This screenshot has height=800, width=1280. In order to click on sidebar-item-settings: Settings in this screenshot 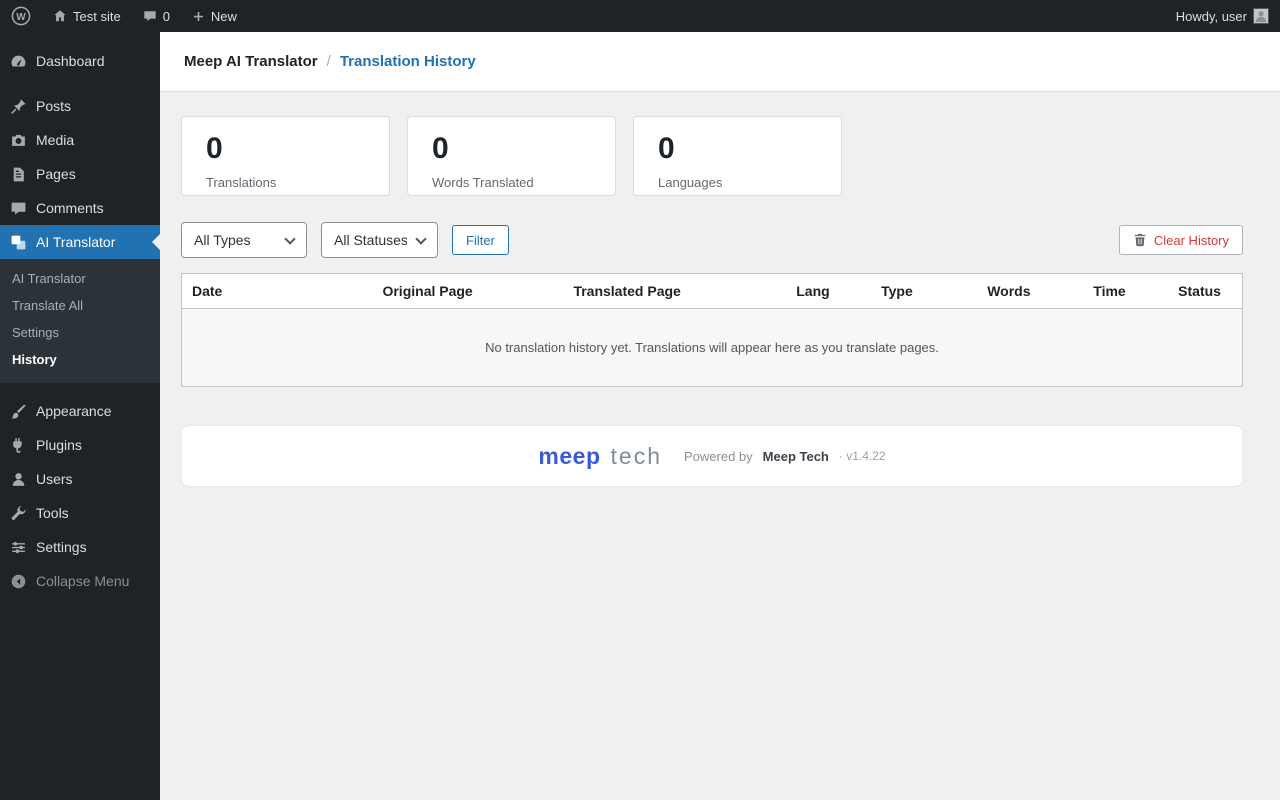, I will do `click(80, 547)`.